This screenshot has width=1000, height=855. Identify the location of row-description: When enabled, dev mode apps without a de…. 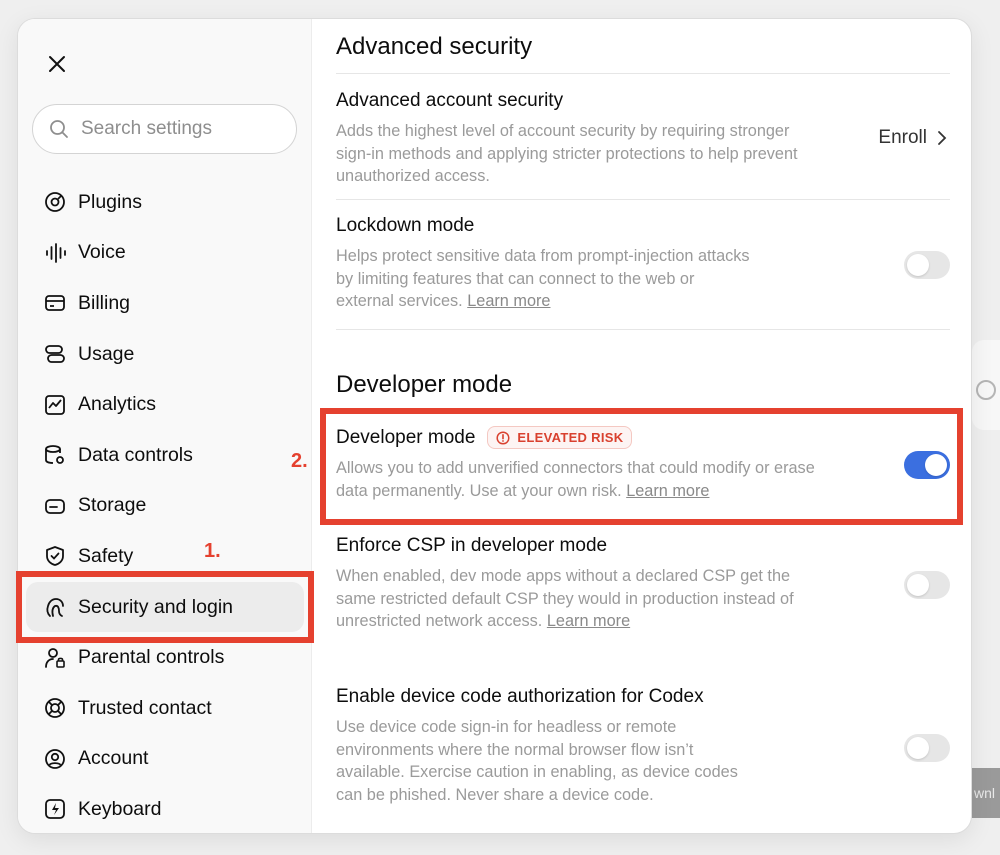
(565, 598).